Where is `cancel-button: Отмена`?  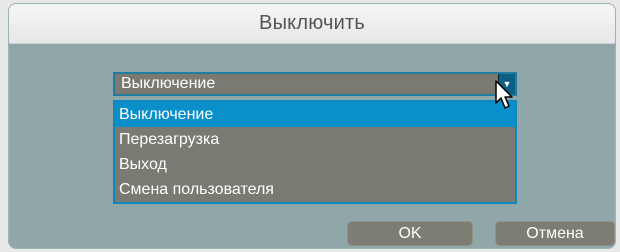
cancel-button: Отмена is located at coordinates (555, 233).